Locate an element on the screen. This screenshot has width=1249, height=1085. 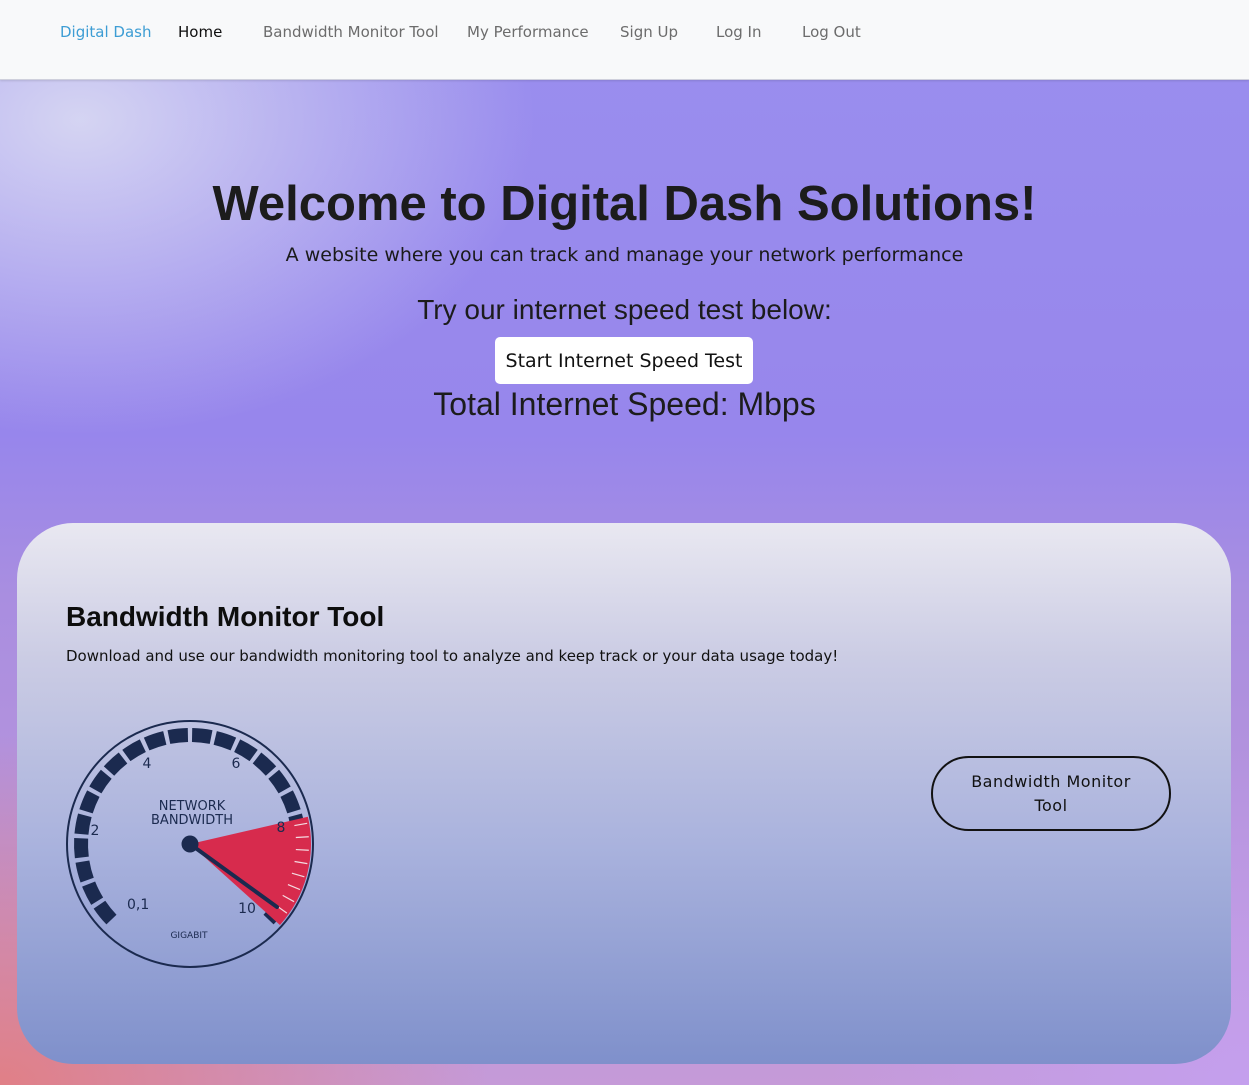
gauge-needle-hub is located at coordinates (190, 844).